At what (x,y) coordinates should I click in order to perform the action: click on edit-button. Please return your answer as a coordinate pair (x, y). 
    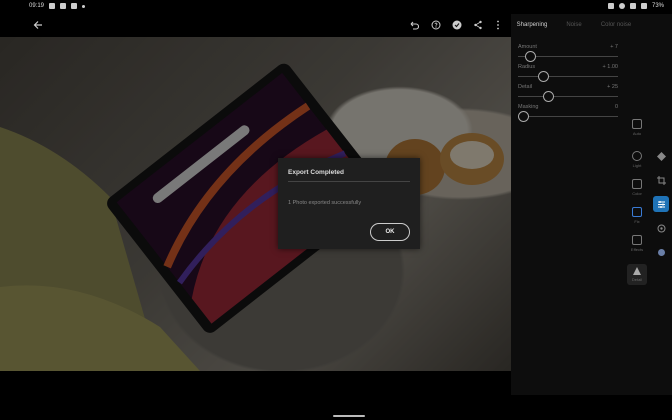
    Looking at the image, I should click on (661, 204).